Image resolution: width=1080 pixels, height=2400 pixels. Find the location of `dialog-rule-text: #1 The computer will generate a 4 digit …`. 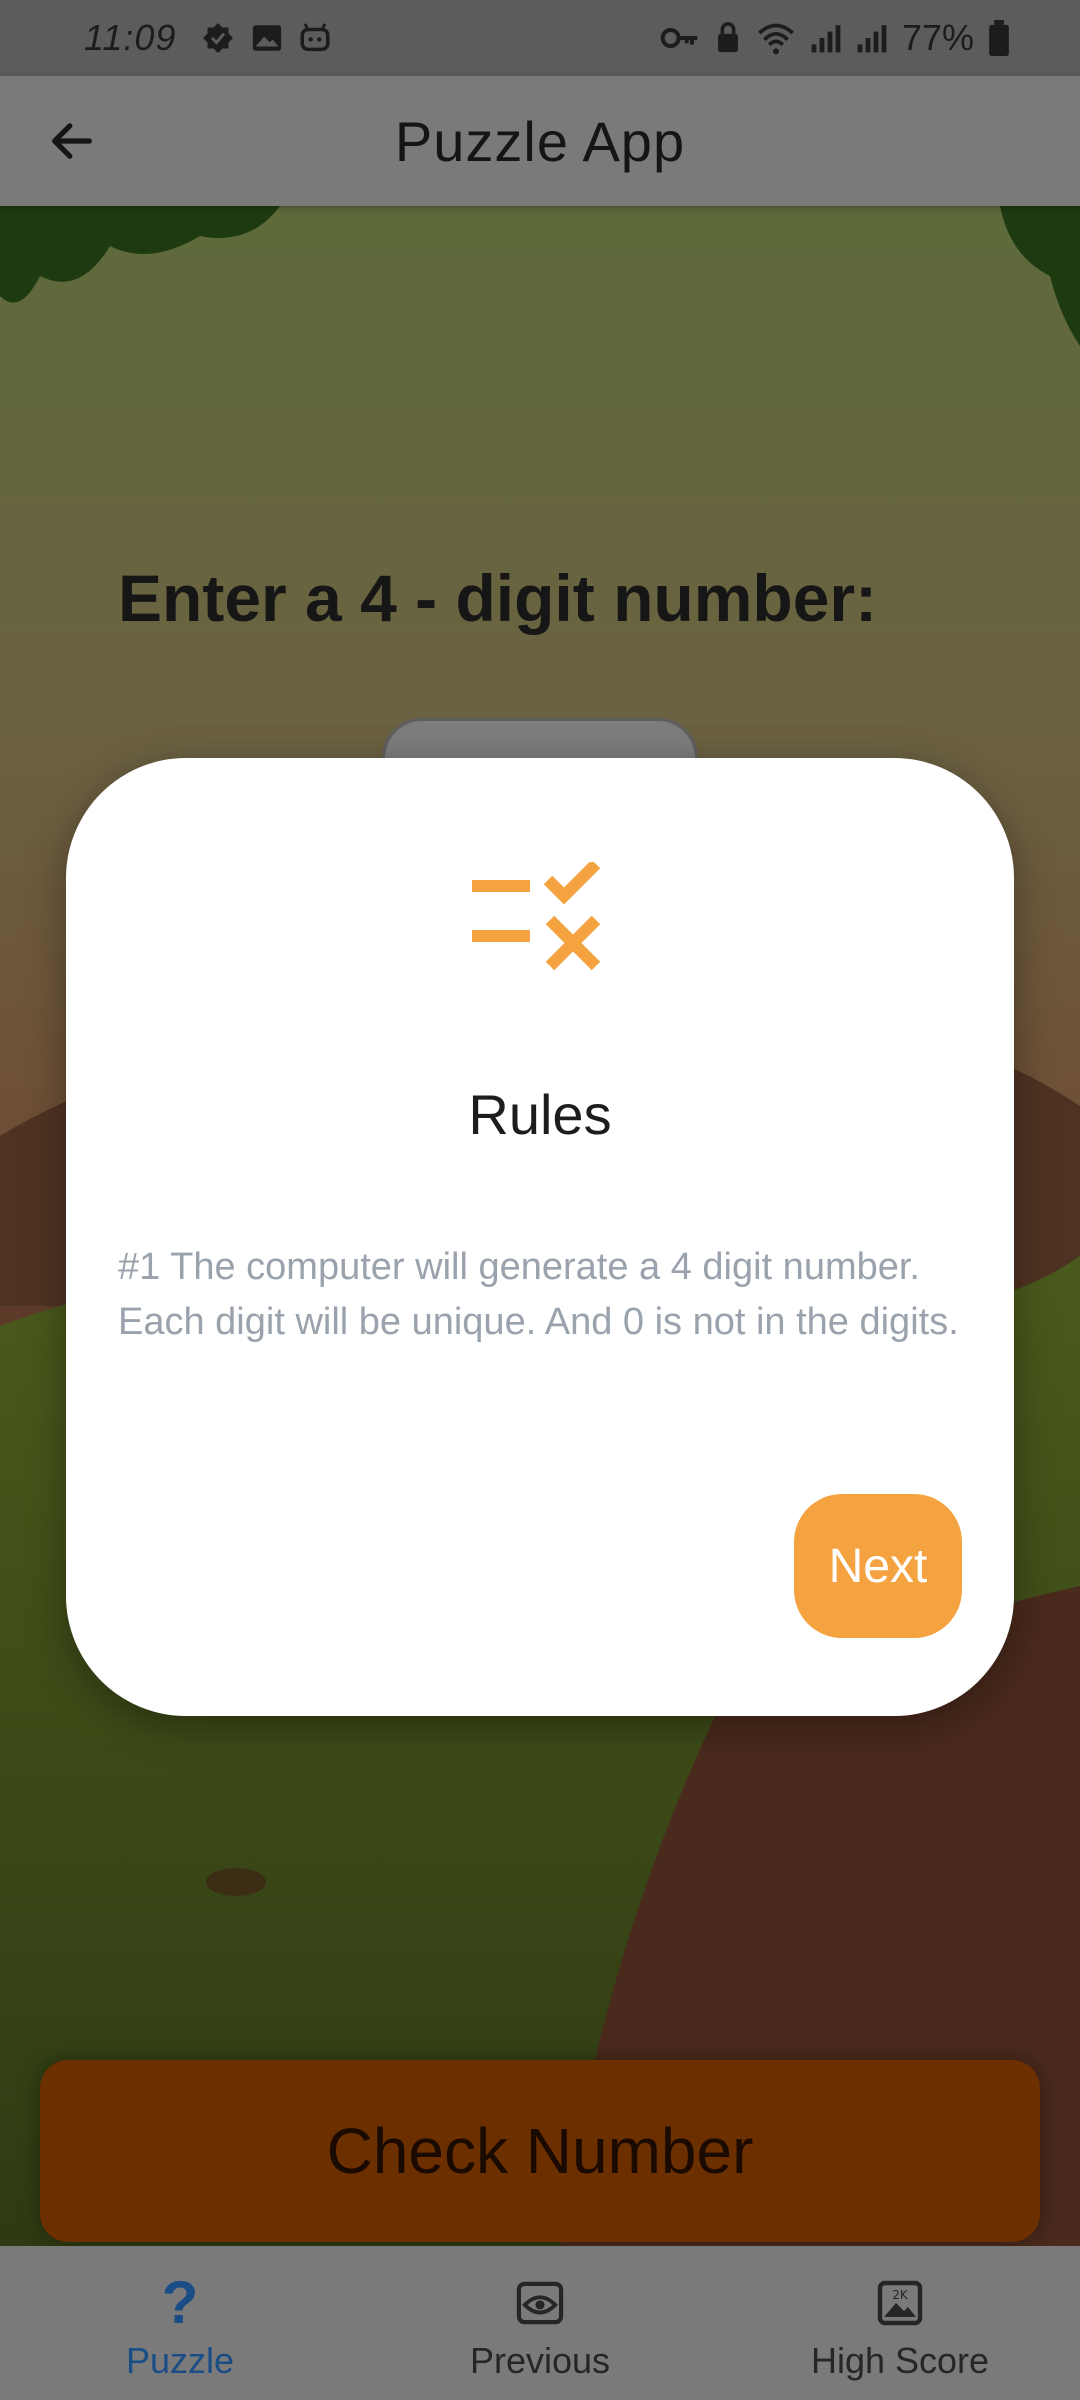

dialog-rule-text: #1 The computer will generate a 4 digit … is located at coordinates (538, 1294).